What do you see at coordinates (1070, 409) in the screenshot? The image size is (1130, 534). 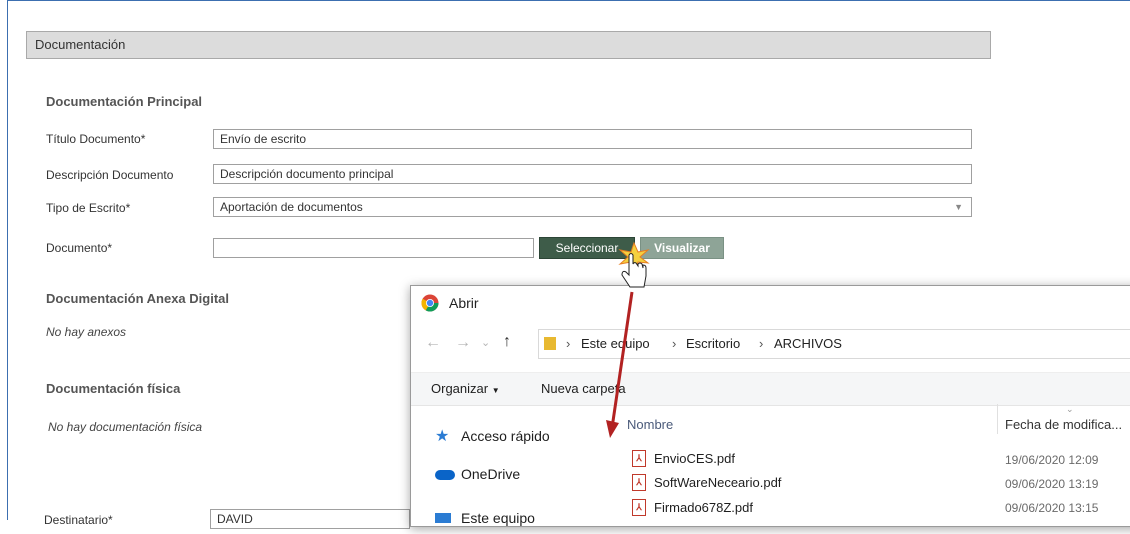 I see `sort-chevron-icon: ⌄` at bounding box center [1070, 409].